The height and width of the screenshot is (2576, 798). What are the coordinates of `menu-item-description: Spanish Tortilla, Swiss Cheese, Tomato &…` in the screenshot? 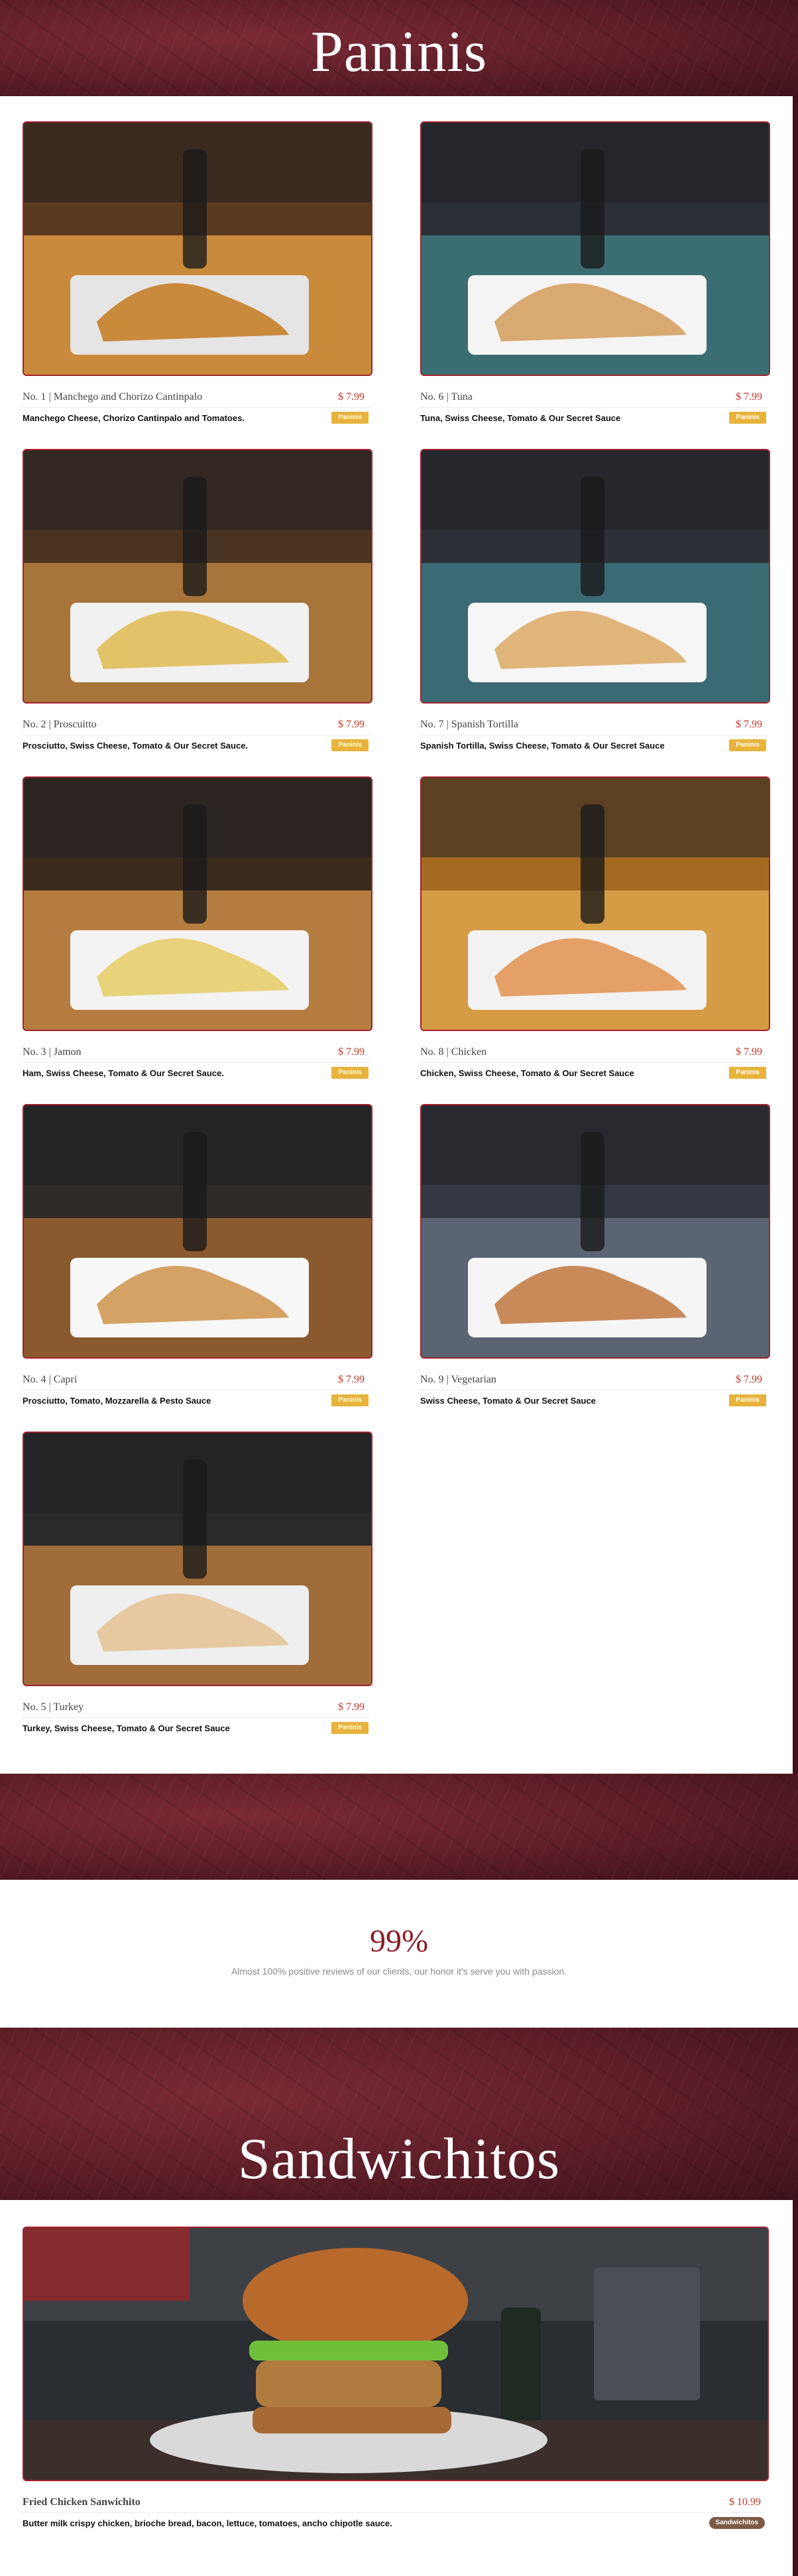 It's located at (542, 746).